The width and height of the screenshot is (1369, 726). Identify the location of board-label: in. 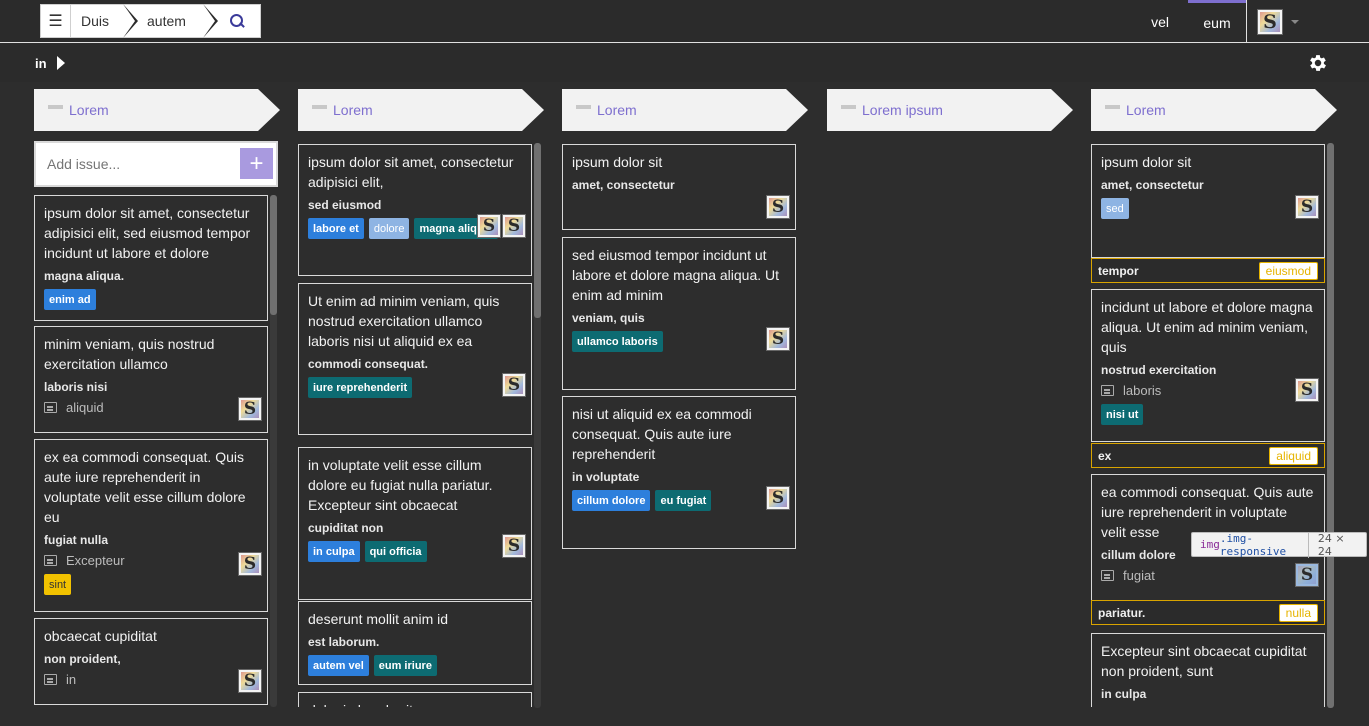
(41, 63).